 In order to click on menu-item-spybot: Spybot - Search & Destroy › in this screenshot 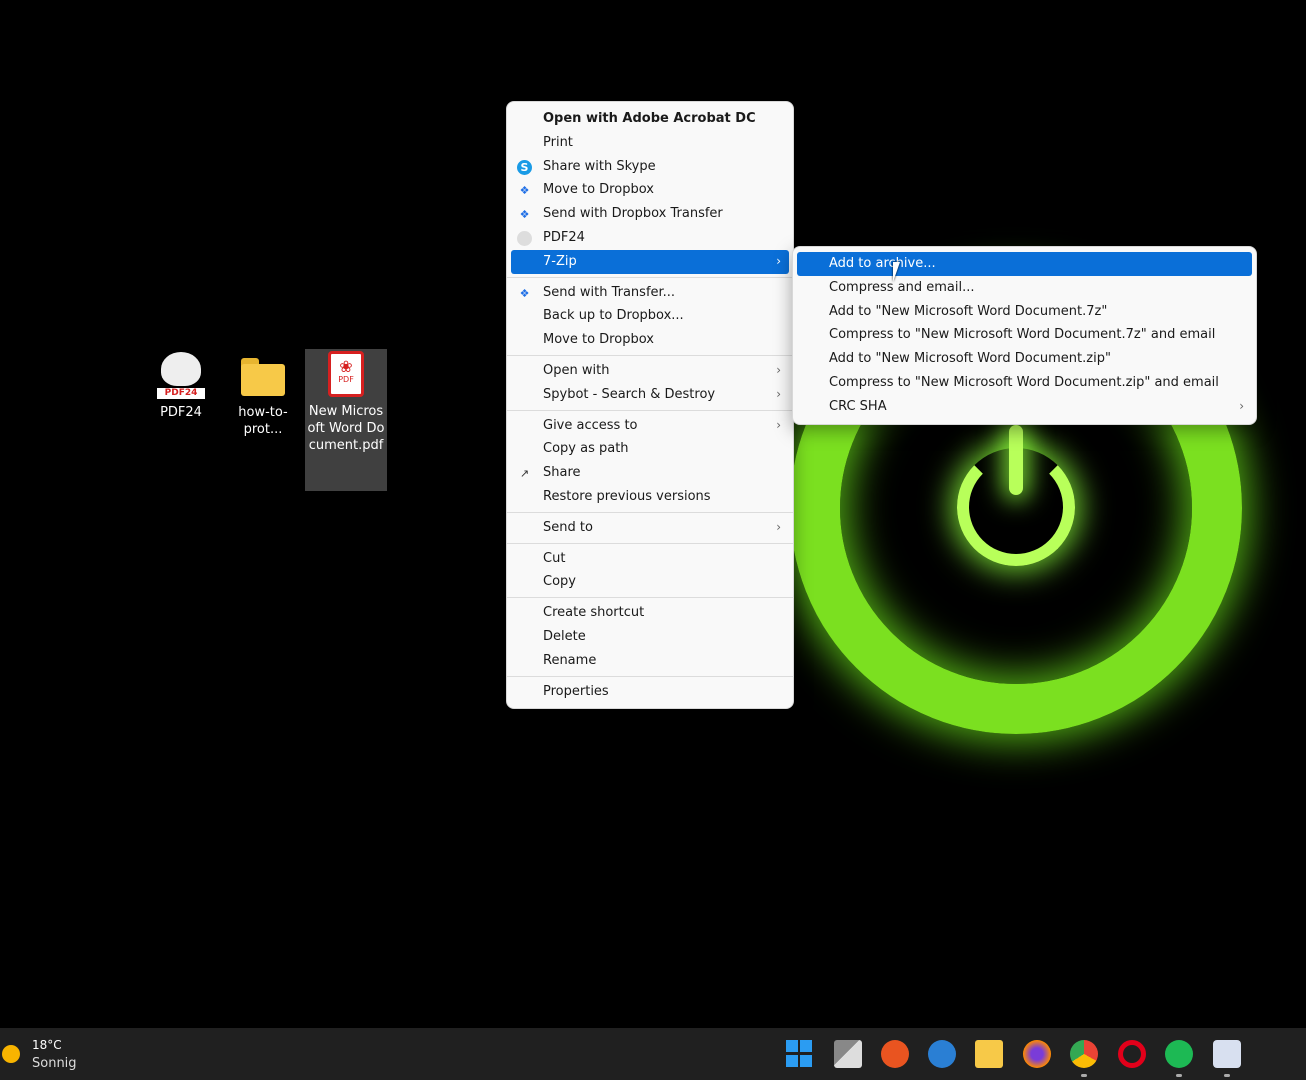, I will do `click(650, 395)`.